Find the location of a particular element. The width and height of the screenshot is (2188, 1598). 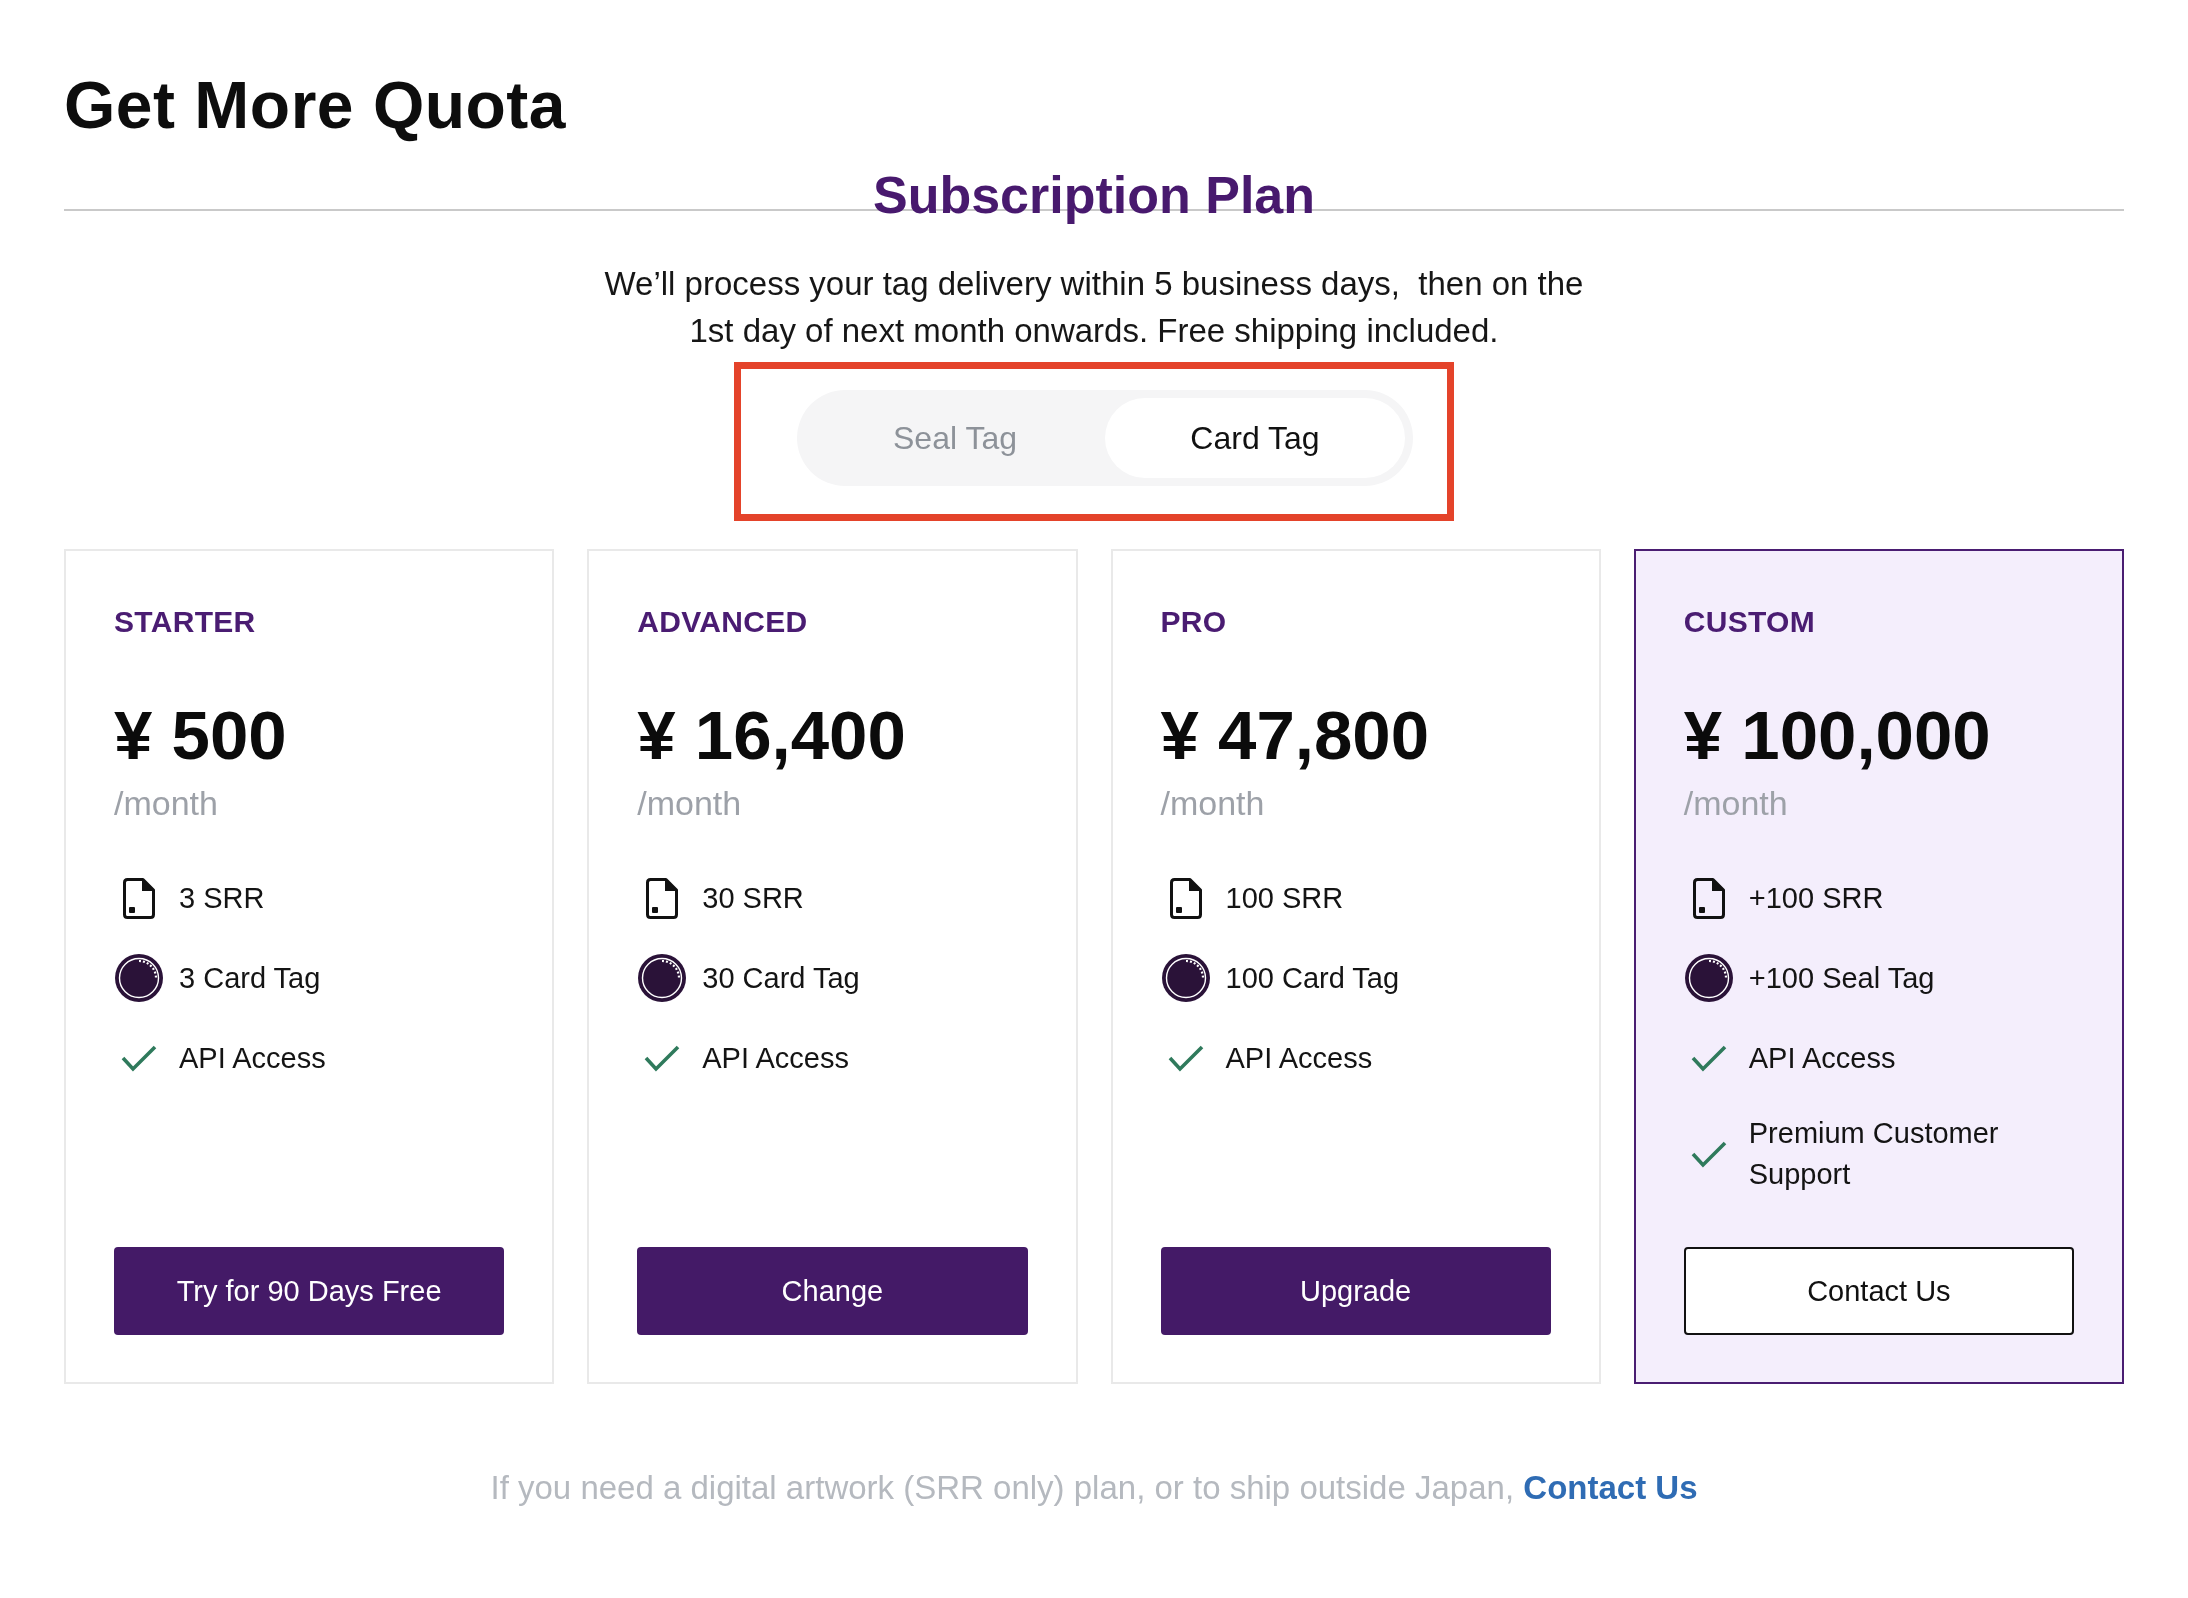

plan-price: ¥ 16,400 is located at coordinates (772, 736).